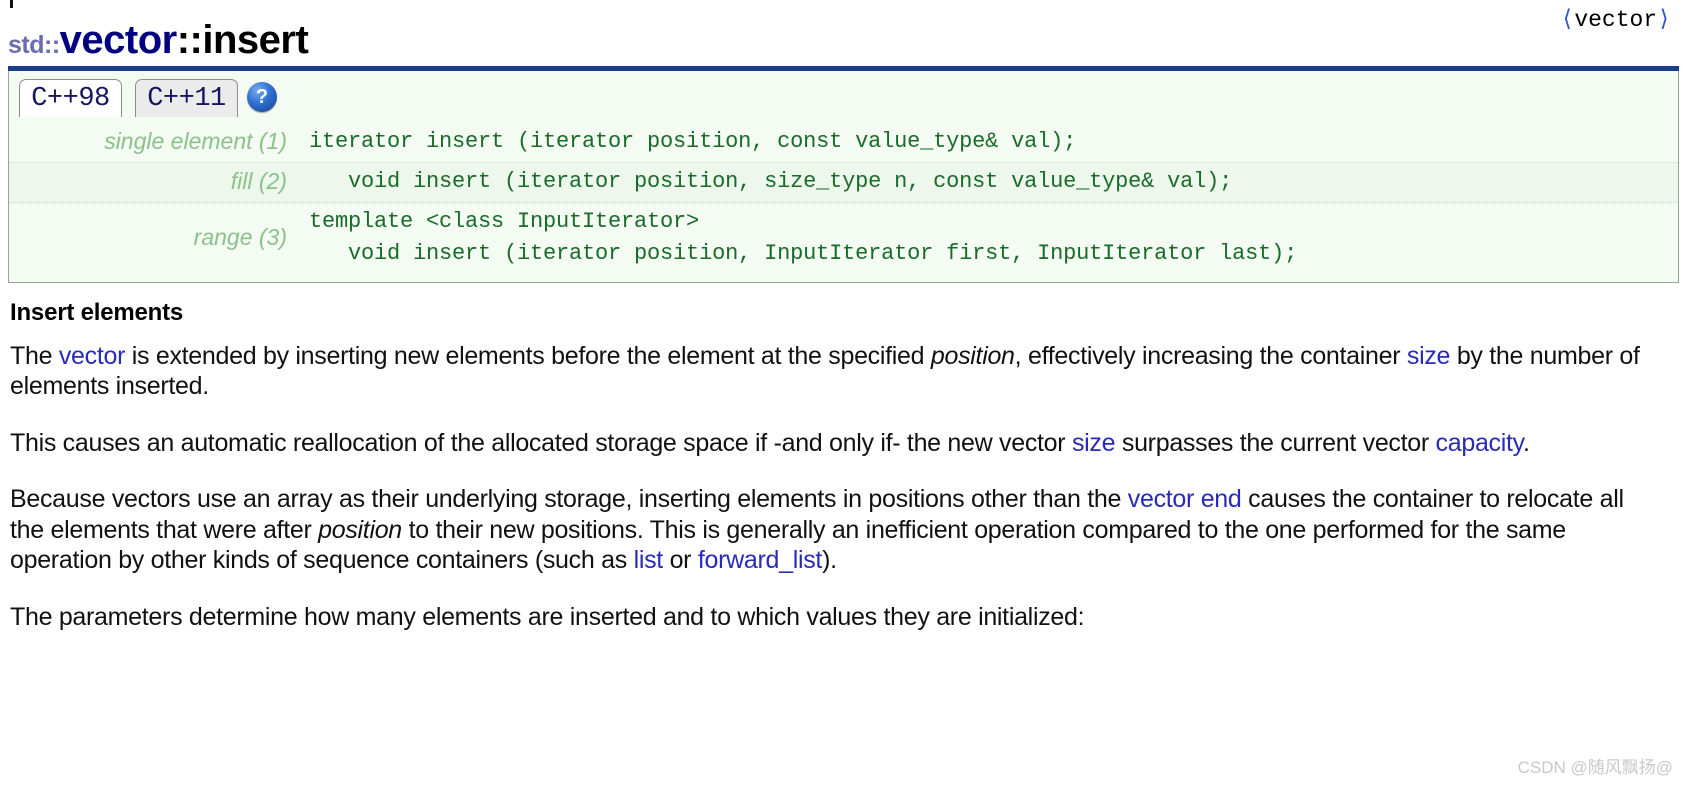 The image size is (1687, 786). I want to click on section-heading: Insert elements, so click(97, 312).